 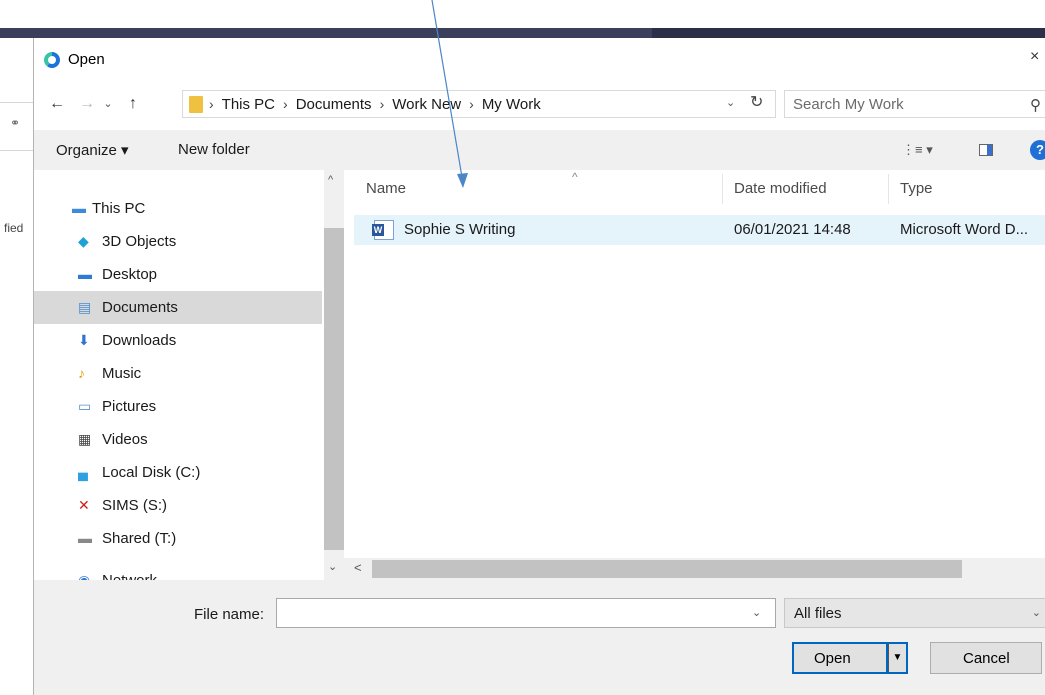 I want to click on navigation-pane-scrollbar: ^ ⌄, so click(x=334, y=394).